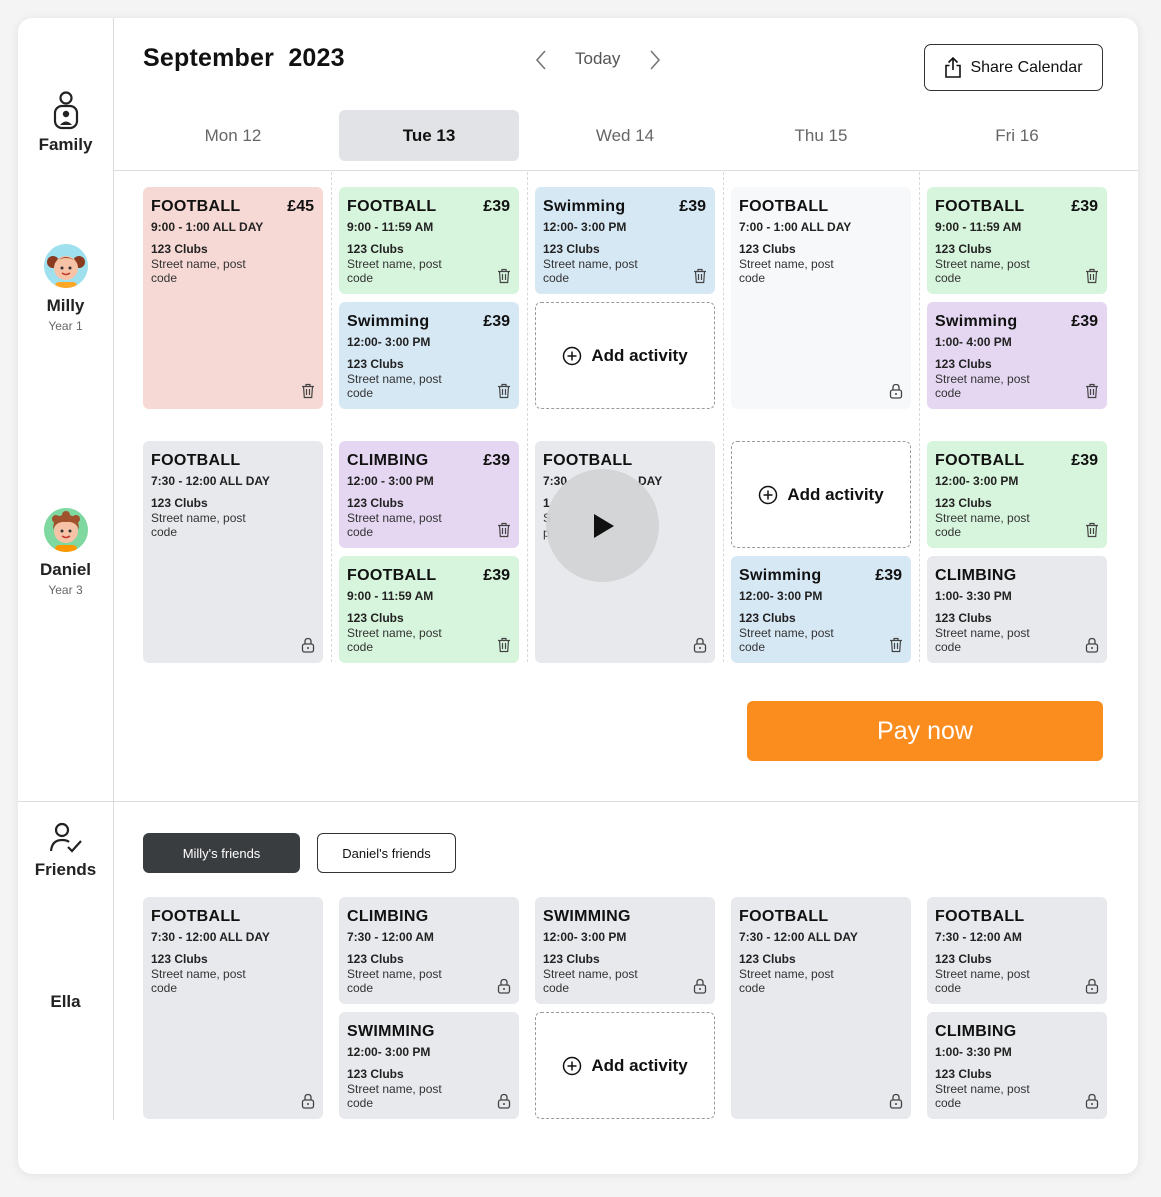 The width and height of the screenshot is (1161, 1197). I want to click on share-calendar-button: Share Calendar, so click(1013, 67).